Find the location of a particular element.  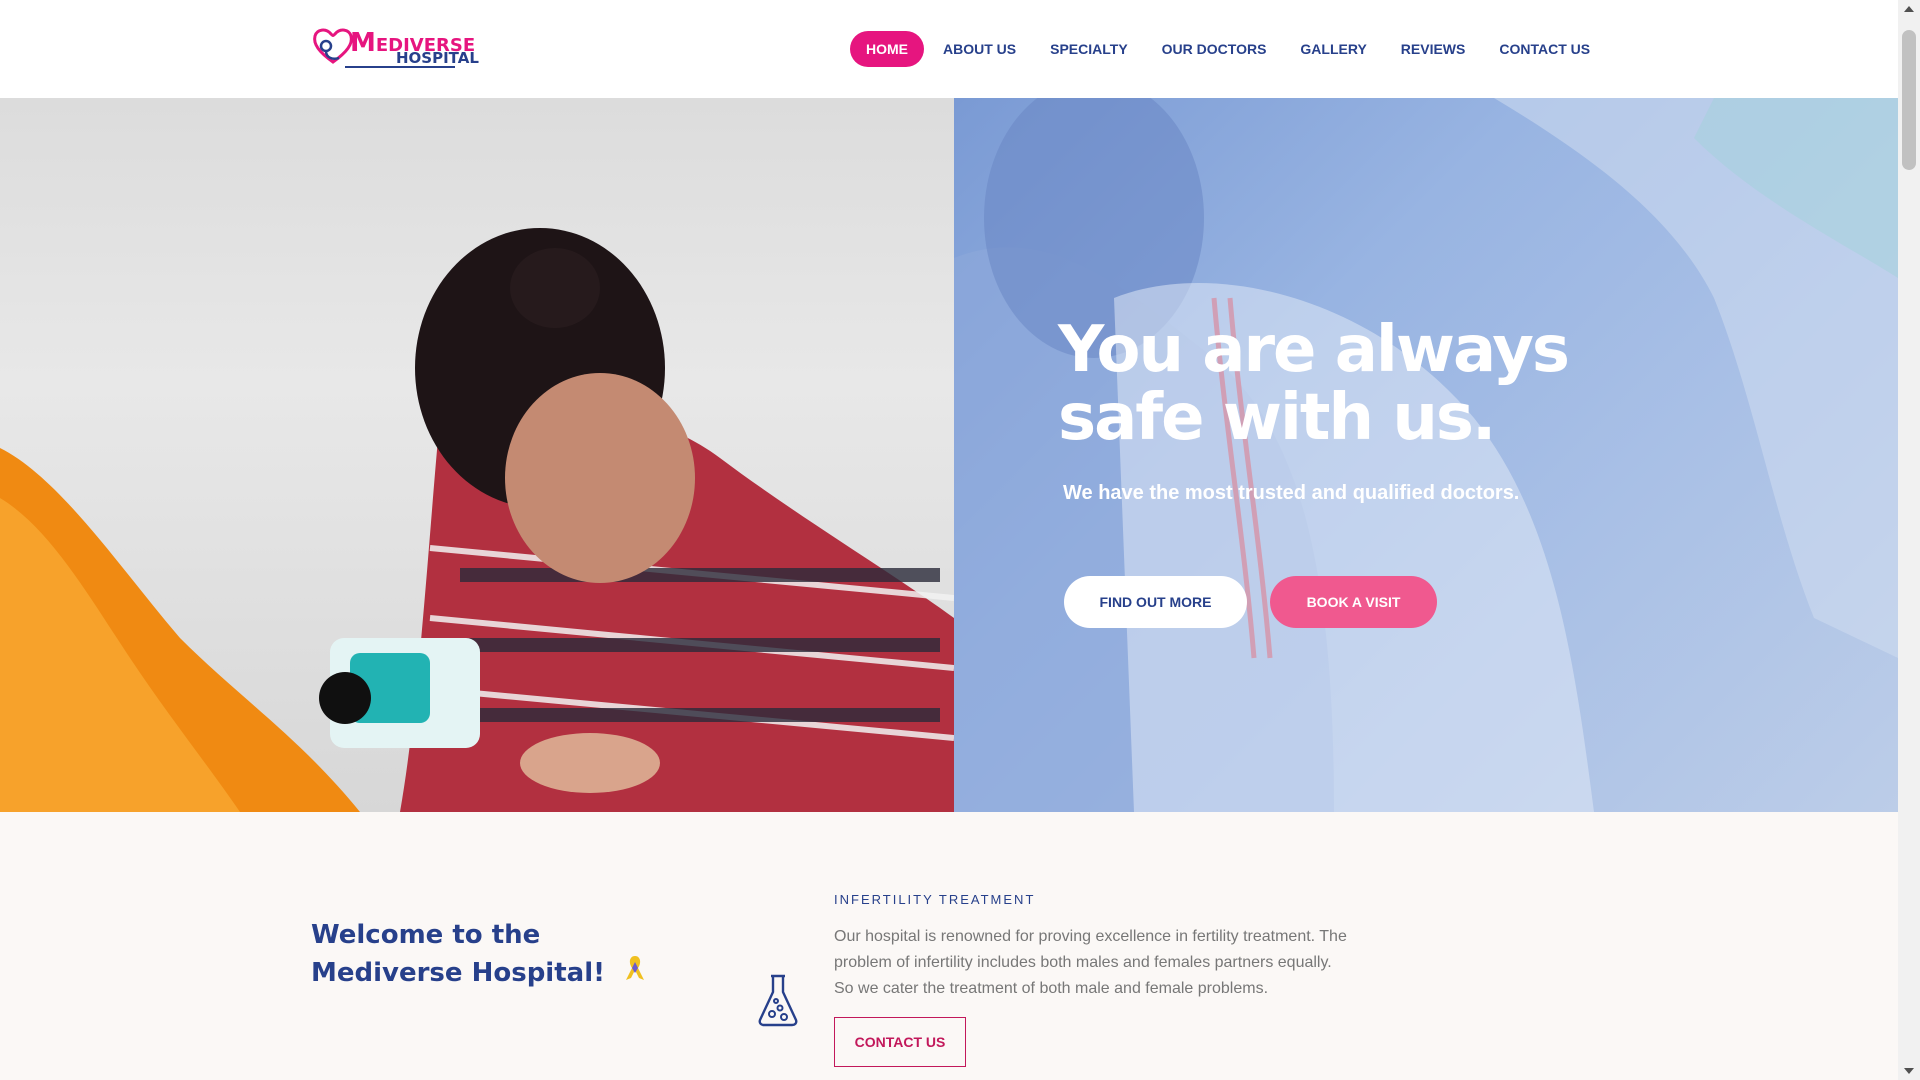

scroll-down-arrow-icon is located at coordinates (1909, 1071).